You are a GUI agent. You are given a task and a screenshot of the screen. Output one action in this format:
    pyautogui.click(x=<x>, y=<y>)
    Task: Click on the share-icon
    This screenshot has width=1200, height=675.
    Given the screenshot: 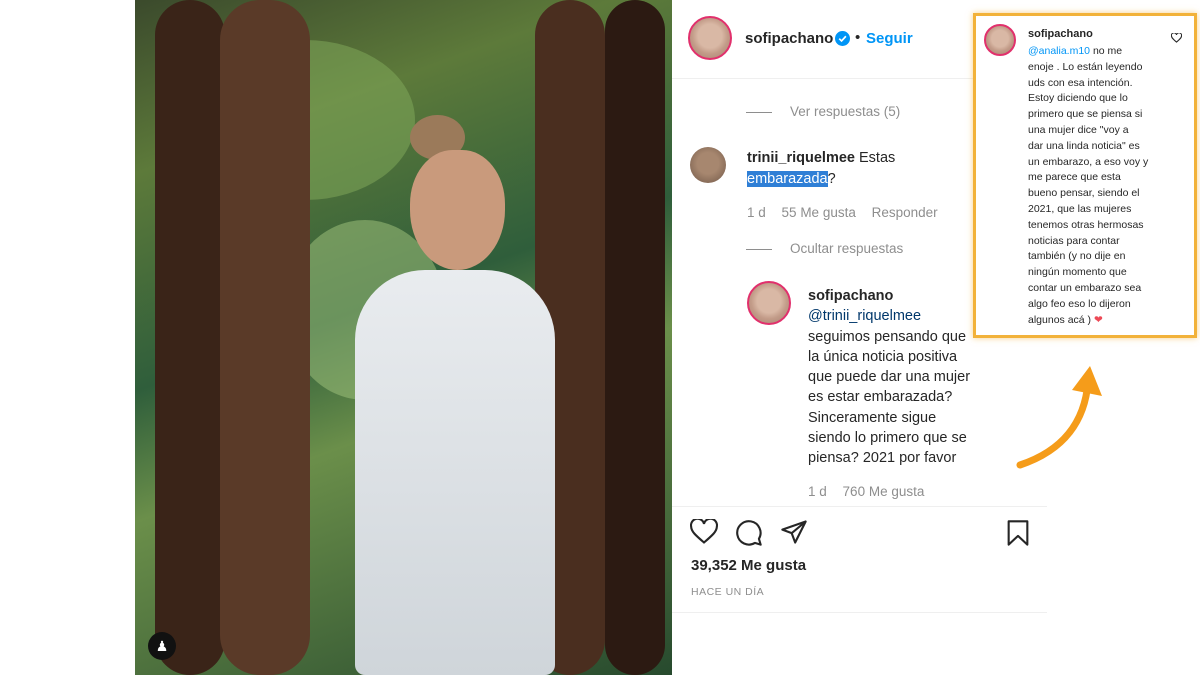 What is the action you would take?
    pyautogui.click(x=794, y=532)
    